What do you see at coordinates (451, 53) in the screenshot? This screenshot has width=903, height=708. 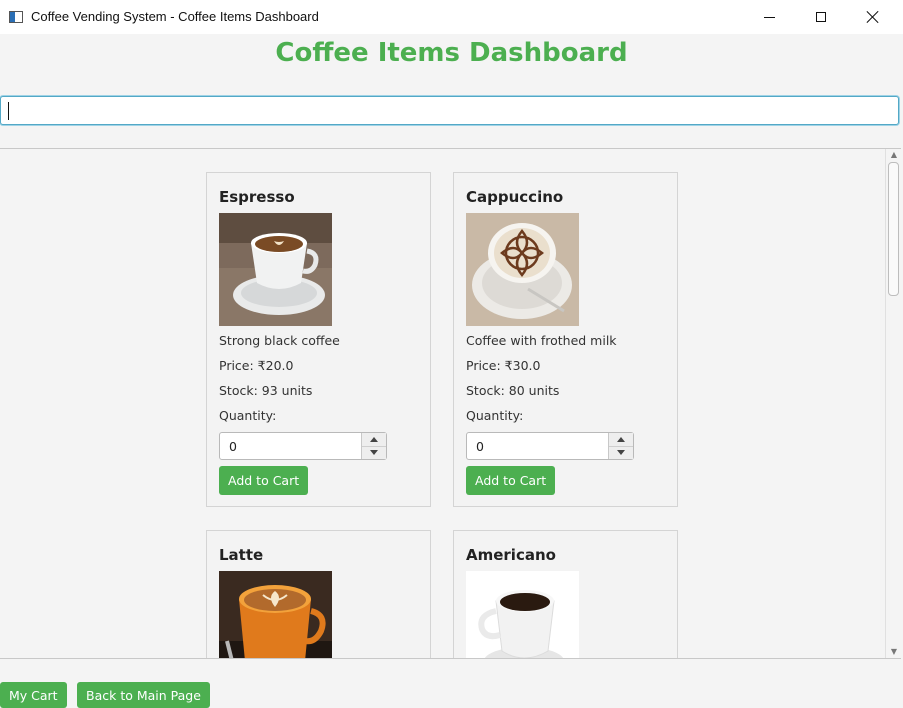 I see `page-title: Coffee Items Dashboard` at bounding box center [451, 53].